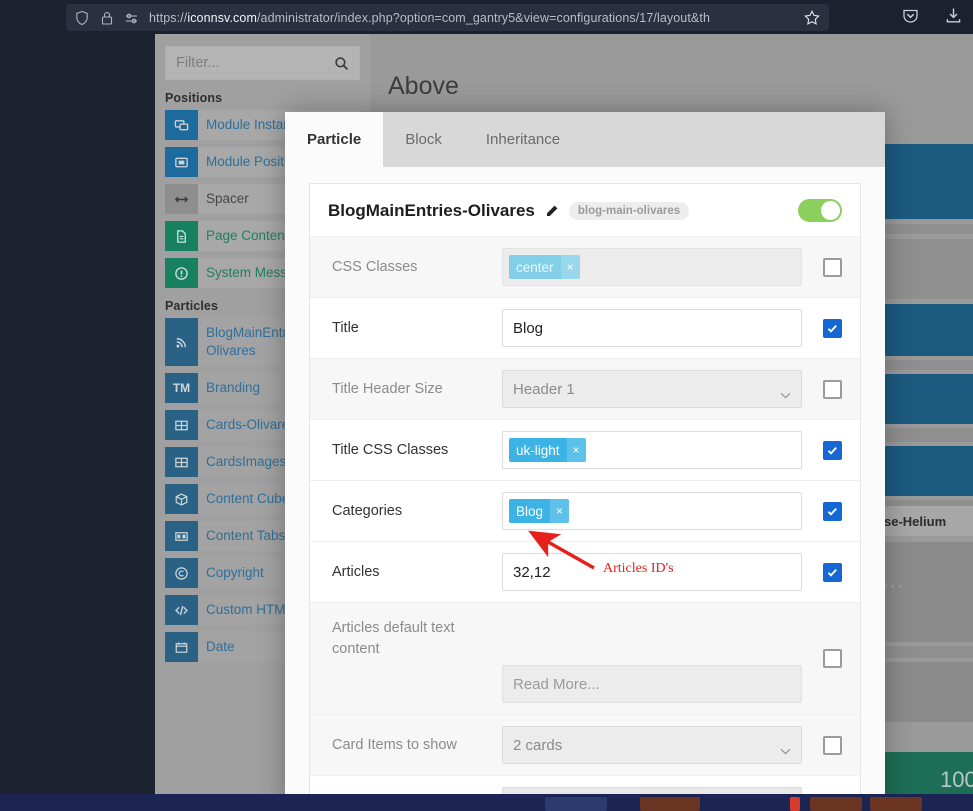  Describe the element at coordinates (181, 236) in the screenshot. I see `document-icon` at that location.